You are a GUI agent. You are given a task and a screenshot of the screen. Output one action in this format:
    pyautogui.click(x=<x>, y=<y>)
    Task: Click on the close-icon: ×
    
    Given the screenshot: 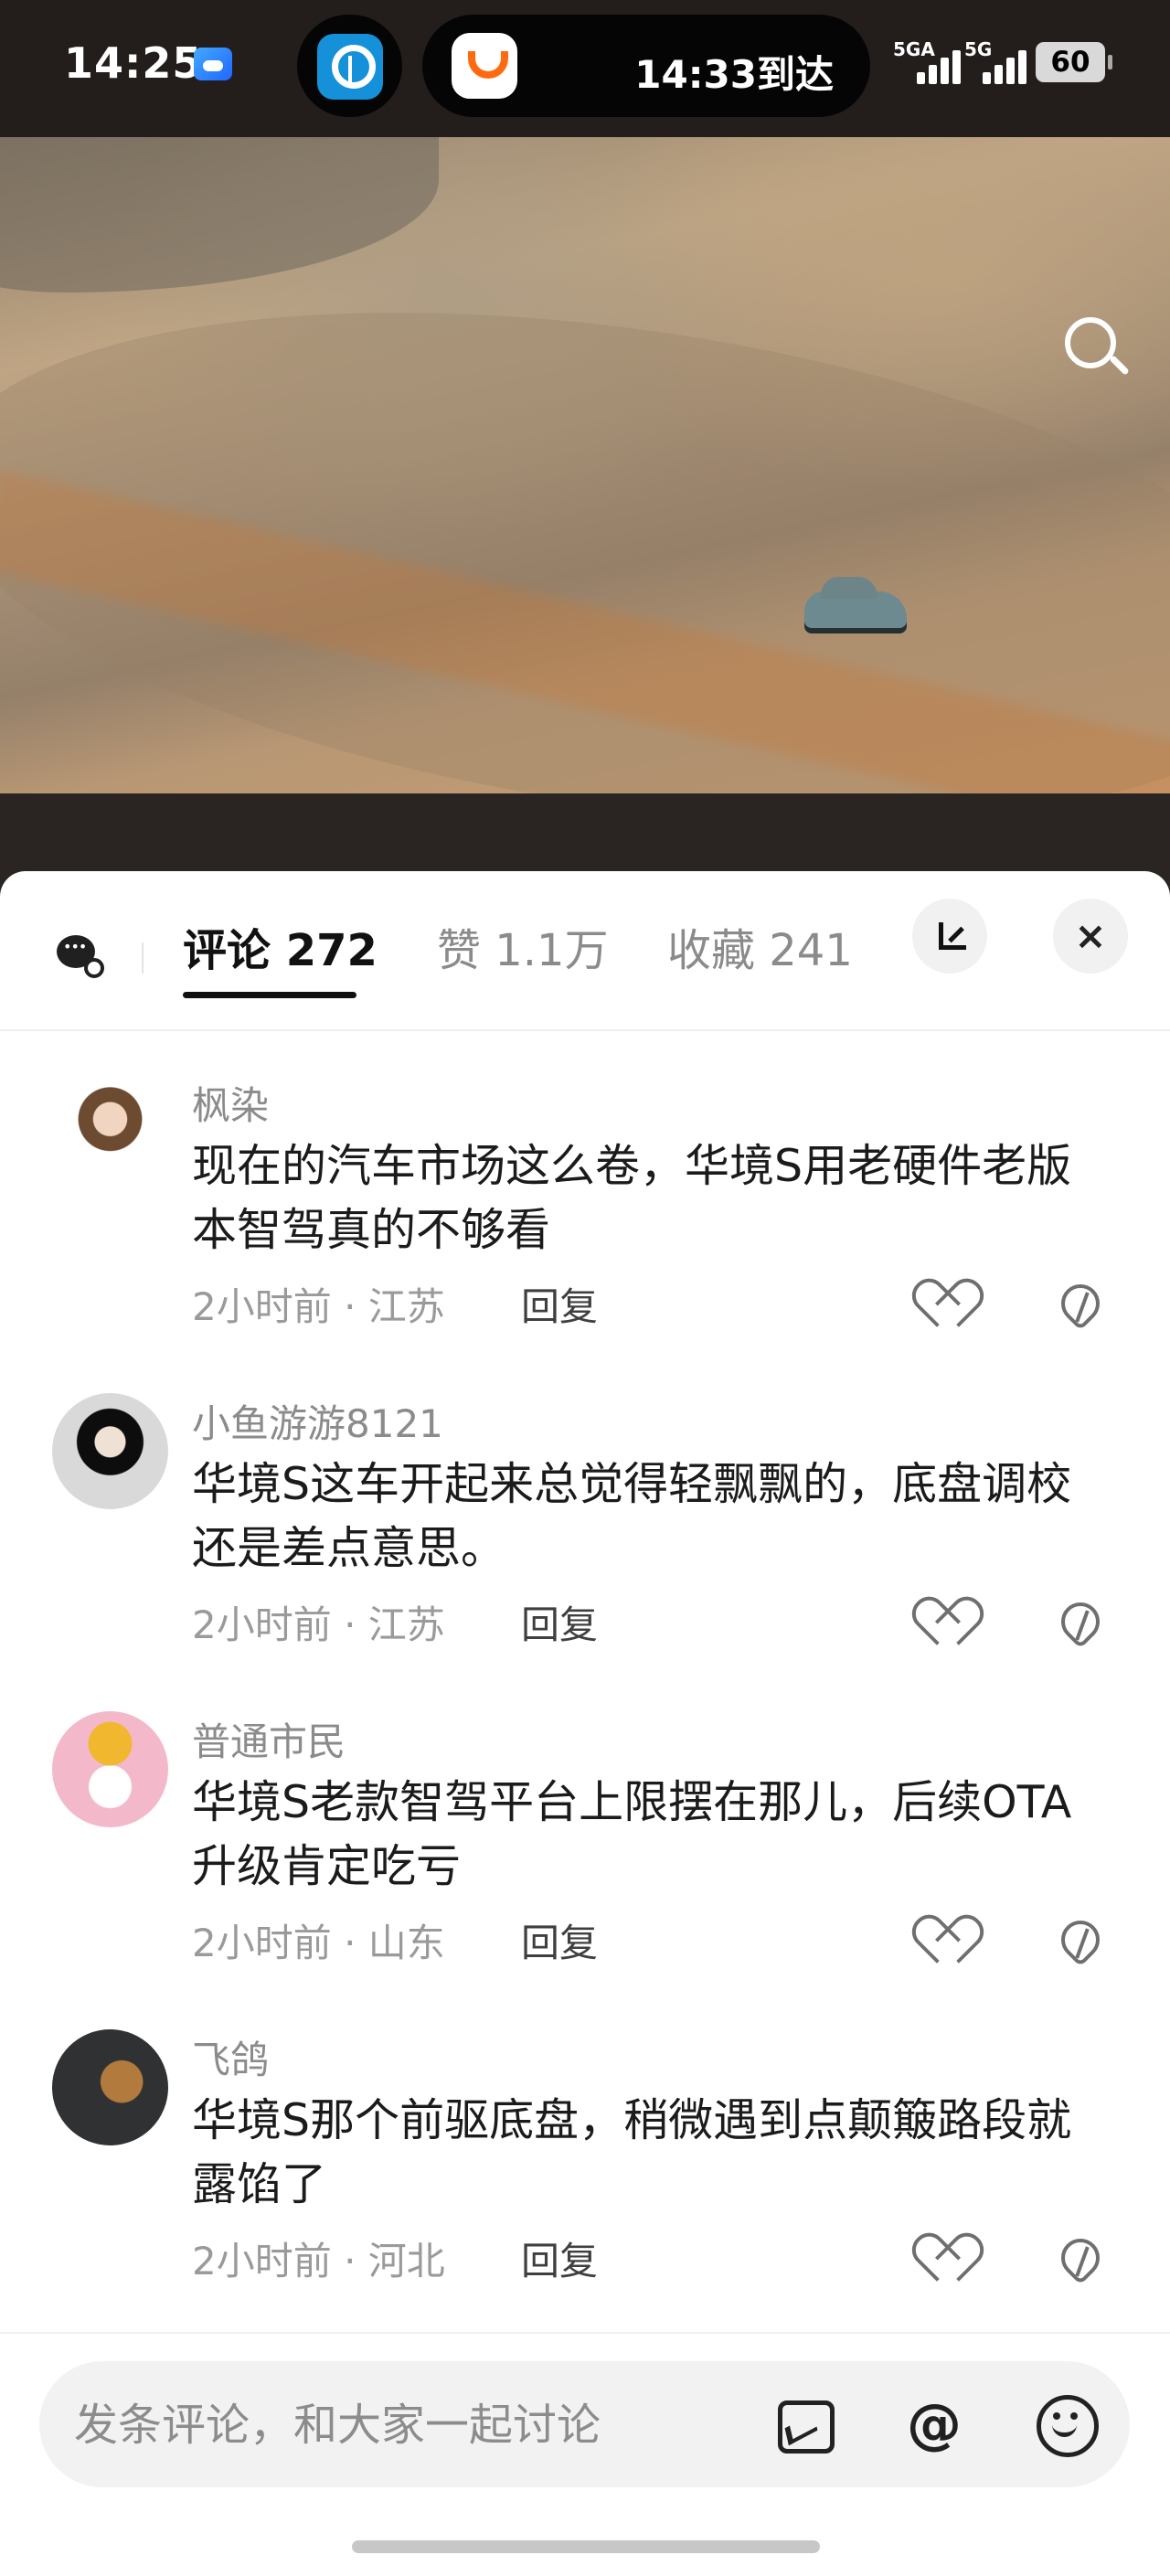 What is the action you would take?
    pyautogui.click(x=1090, y=936)
    